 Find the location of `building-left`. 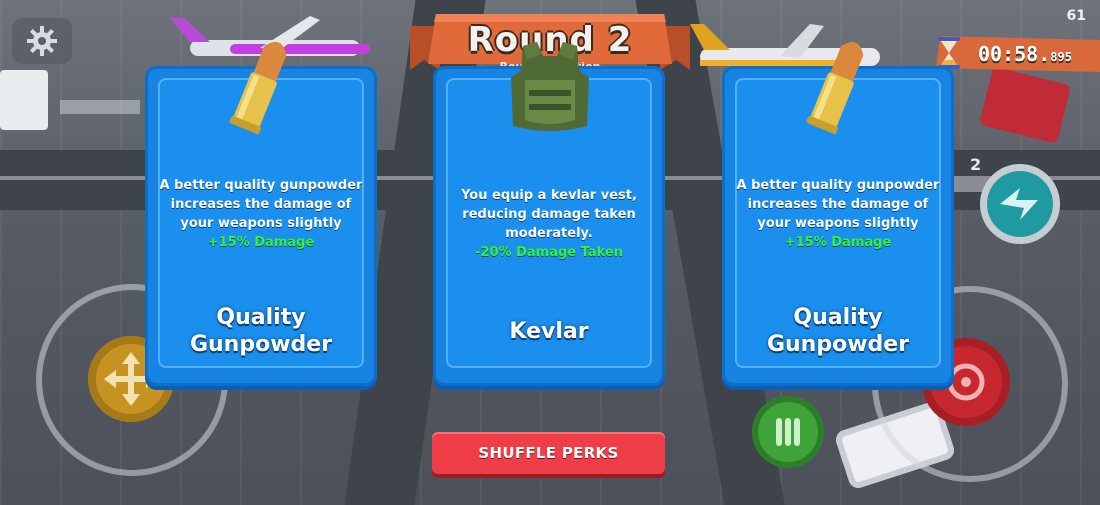

building-left is located at coordinates (24, 100).